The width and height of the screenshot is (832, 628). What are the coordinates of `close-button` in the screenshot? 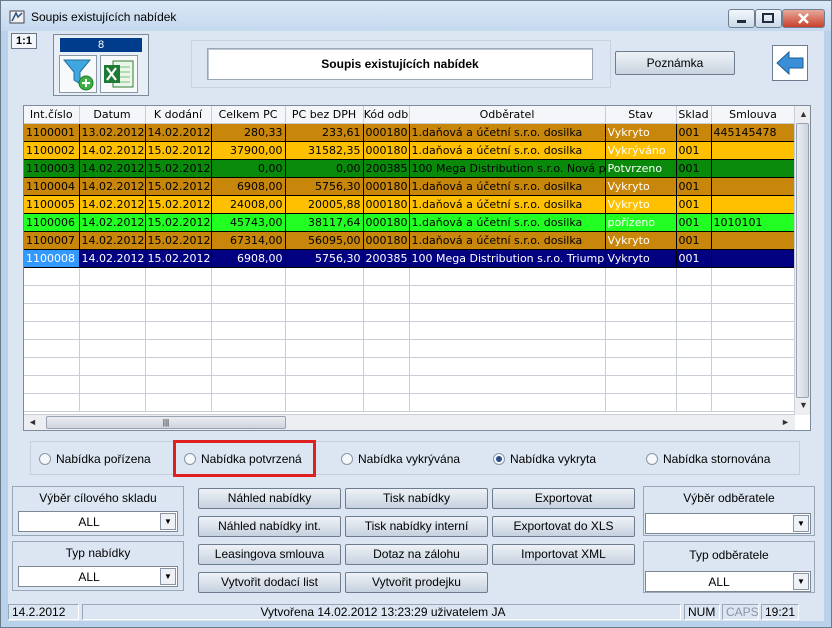 It's located at (803, 18).